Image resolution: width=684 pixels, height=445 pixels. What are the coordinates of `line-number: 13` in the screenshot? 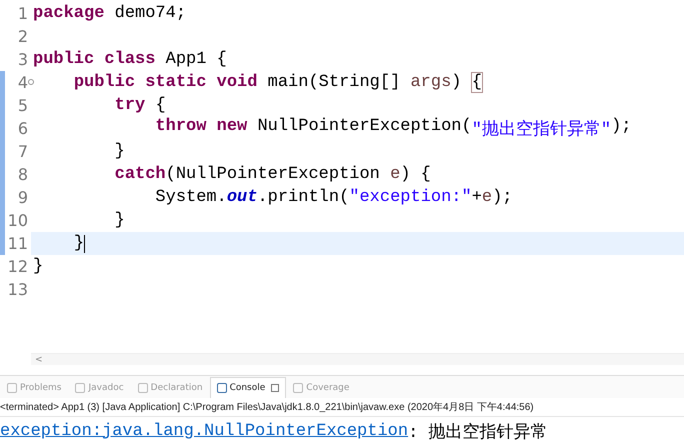 It's located at (18, 289).